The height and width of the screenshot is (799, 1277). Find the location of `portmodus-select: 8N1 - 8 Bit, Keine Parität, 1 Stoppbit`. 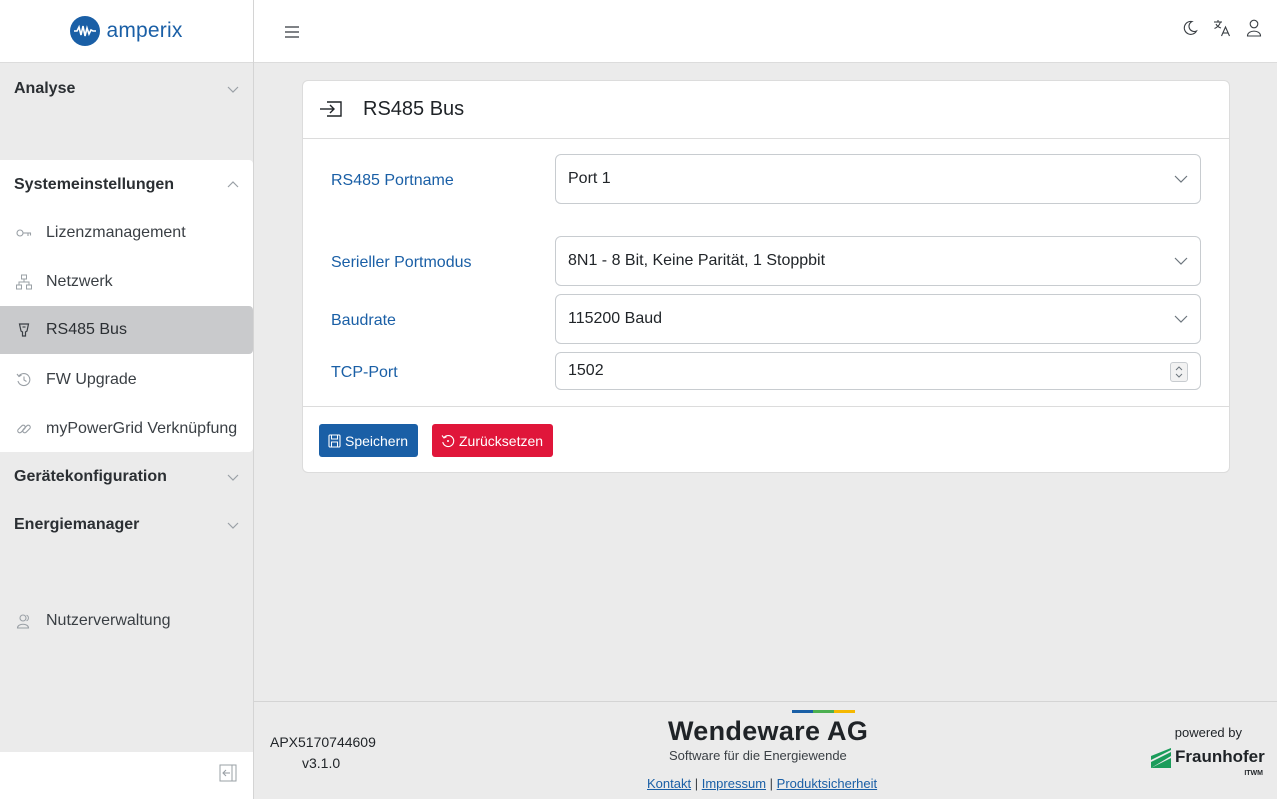

portmodus-select: 8N1 - 8 Bit, Keine Parität, 1 Stoppbit is located at coordinates (878, 261).